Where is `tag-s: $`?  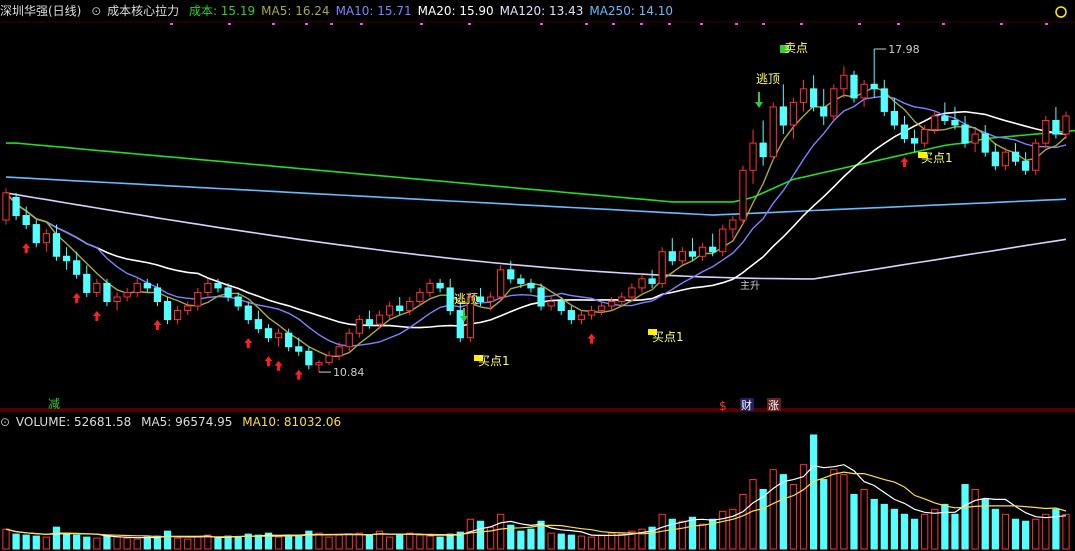 tag-s: $ is located at coordinates (723, 406).